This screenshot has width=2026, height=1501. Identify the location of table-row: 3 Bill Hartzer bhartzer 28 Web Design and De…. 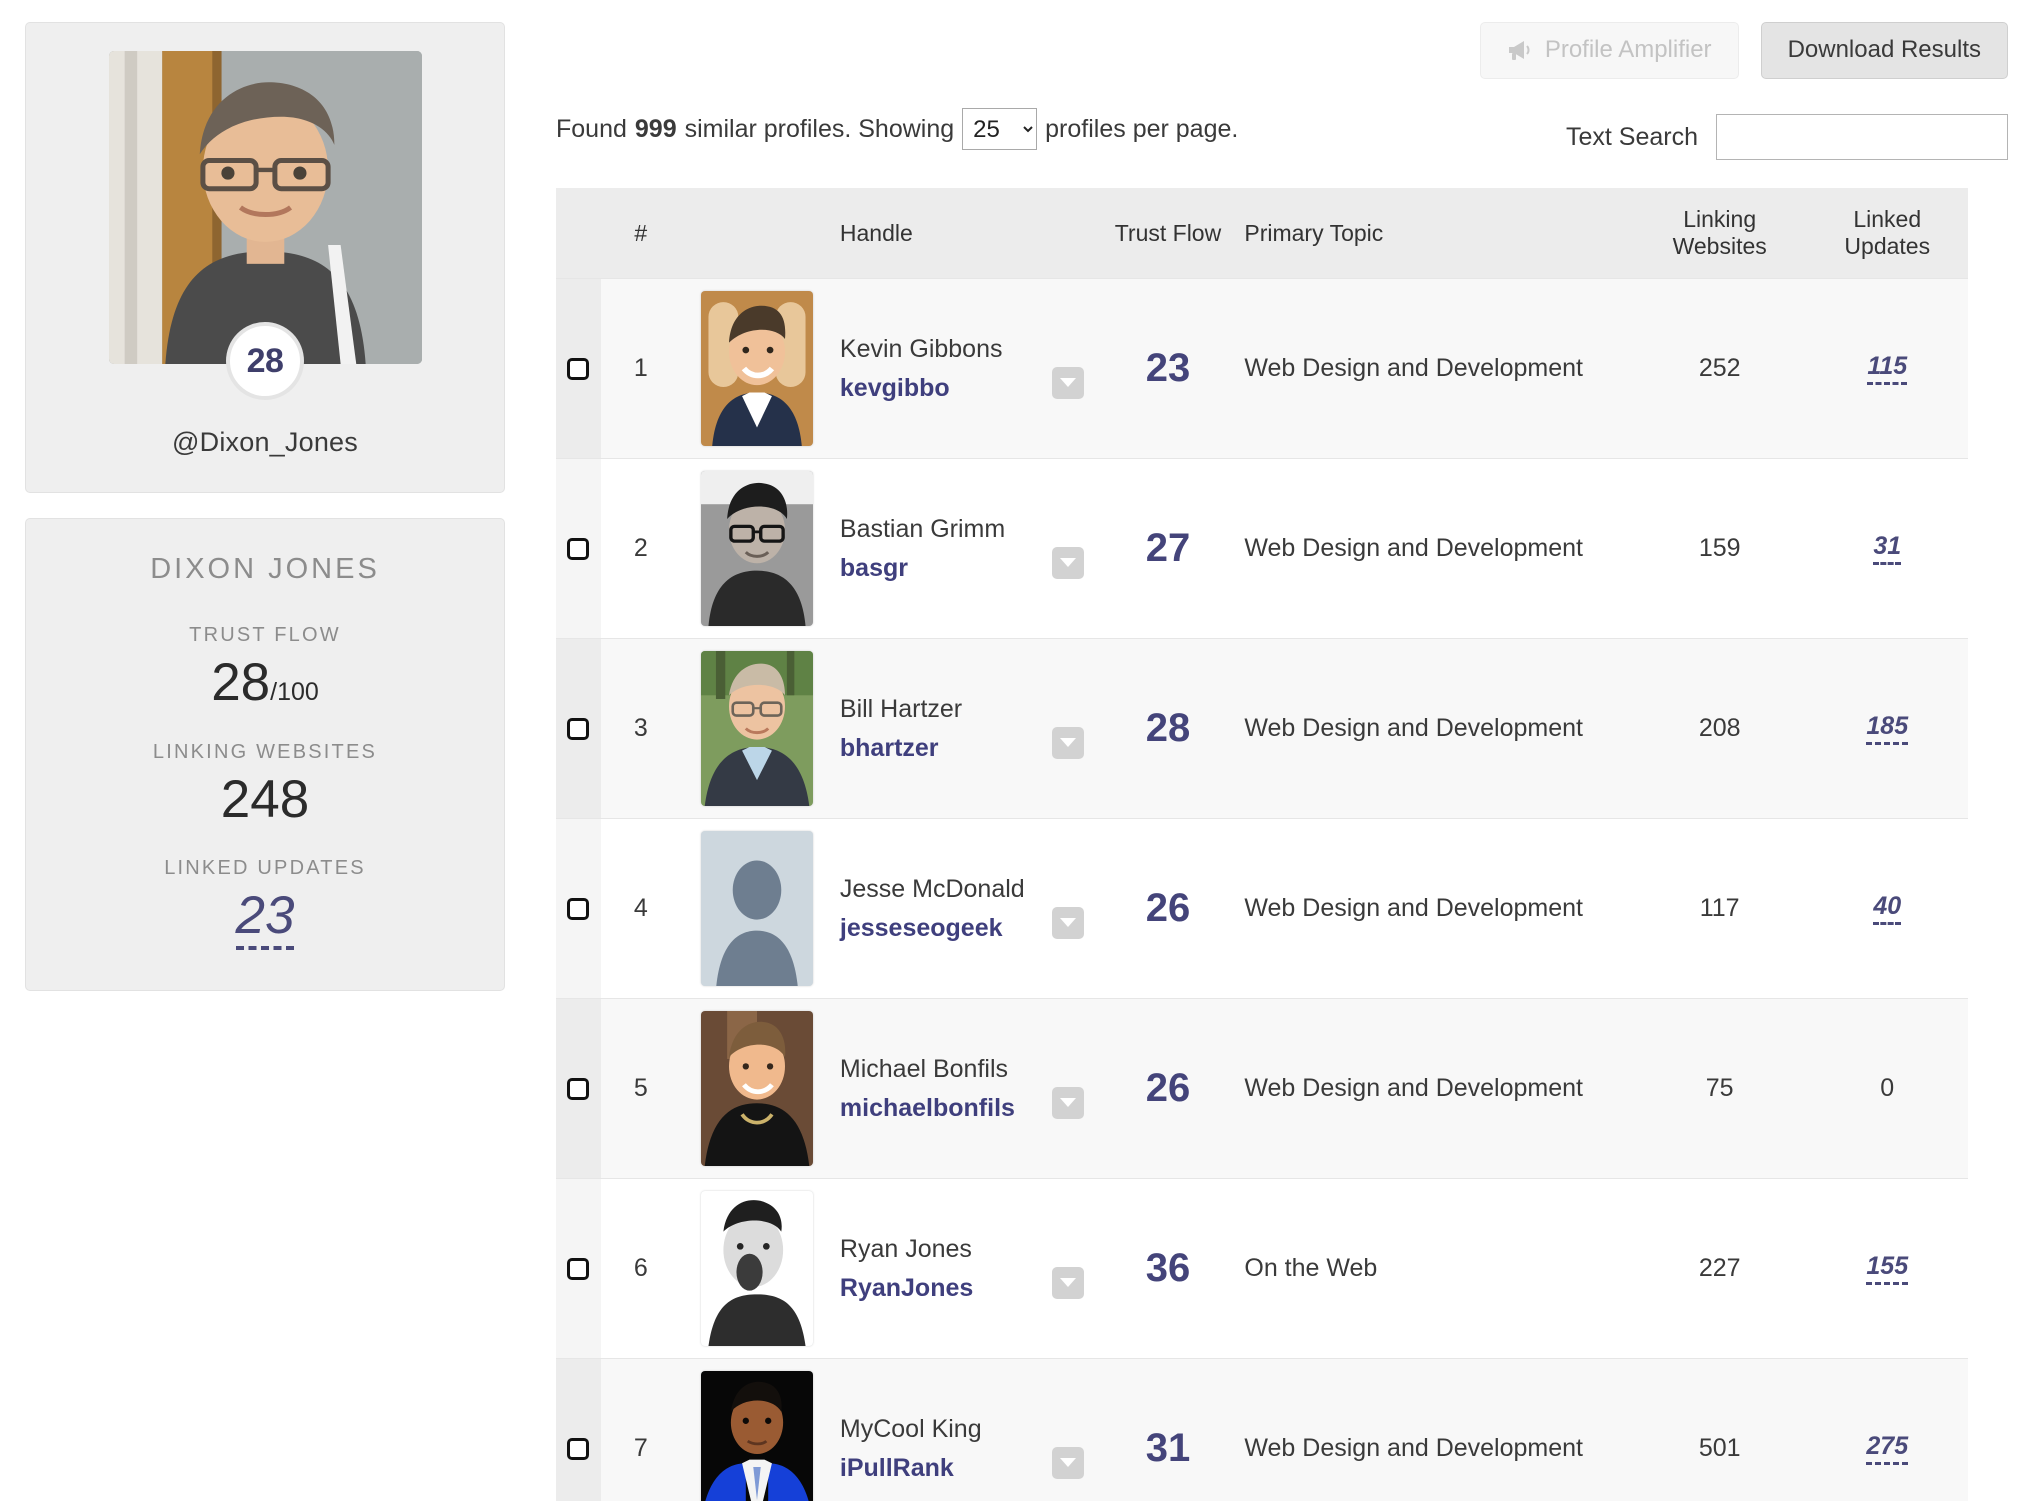
(1262, 728).